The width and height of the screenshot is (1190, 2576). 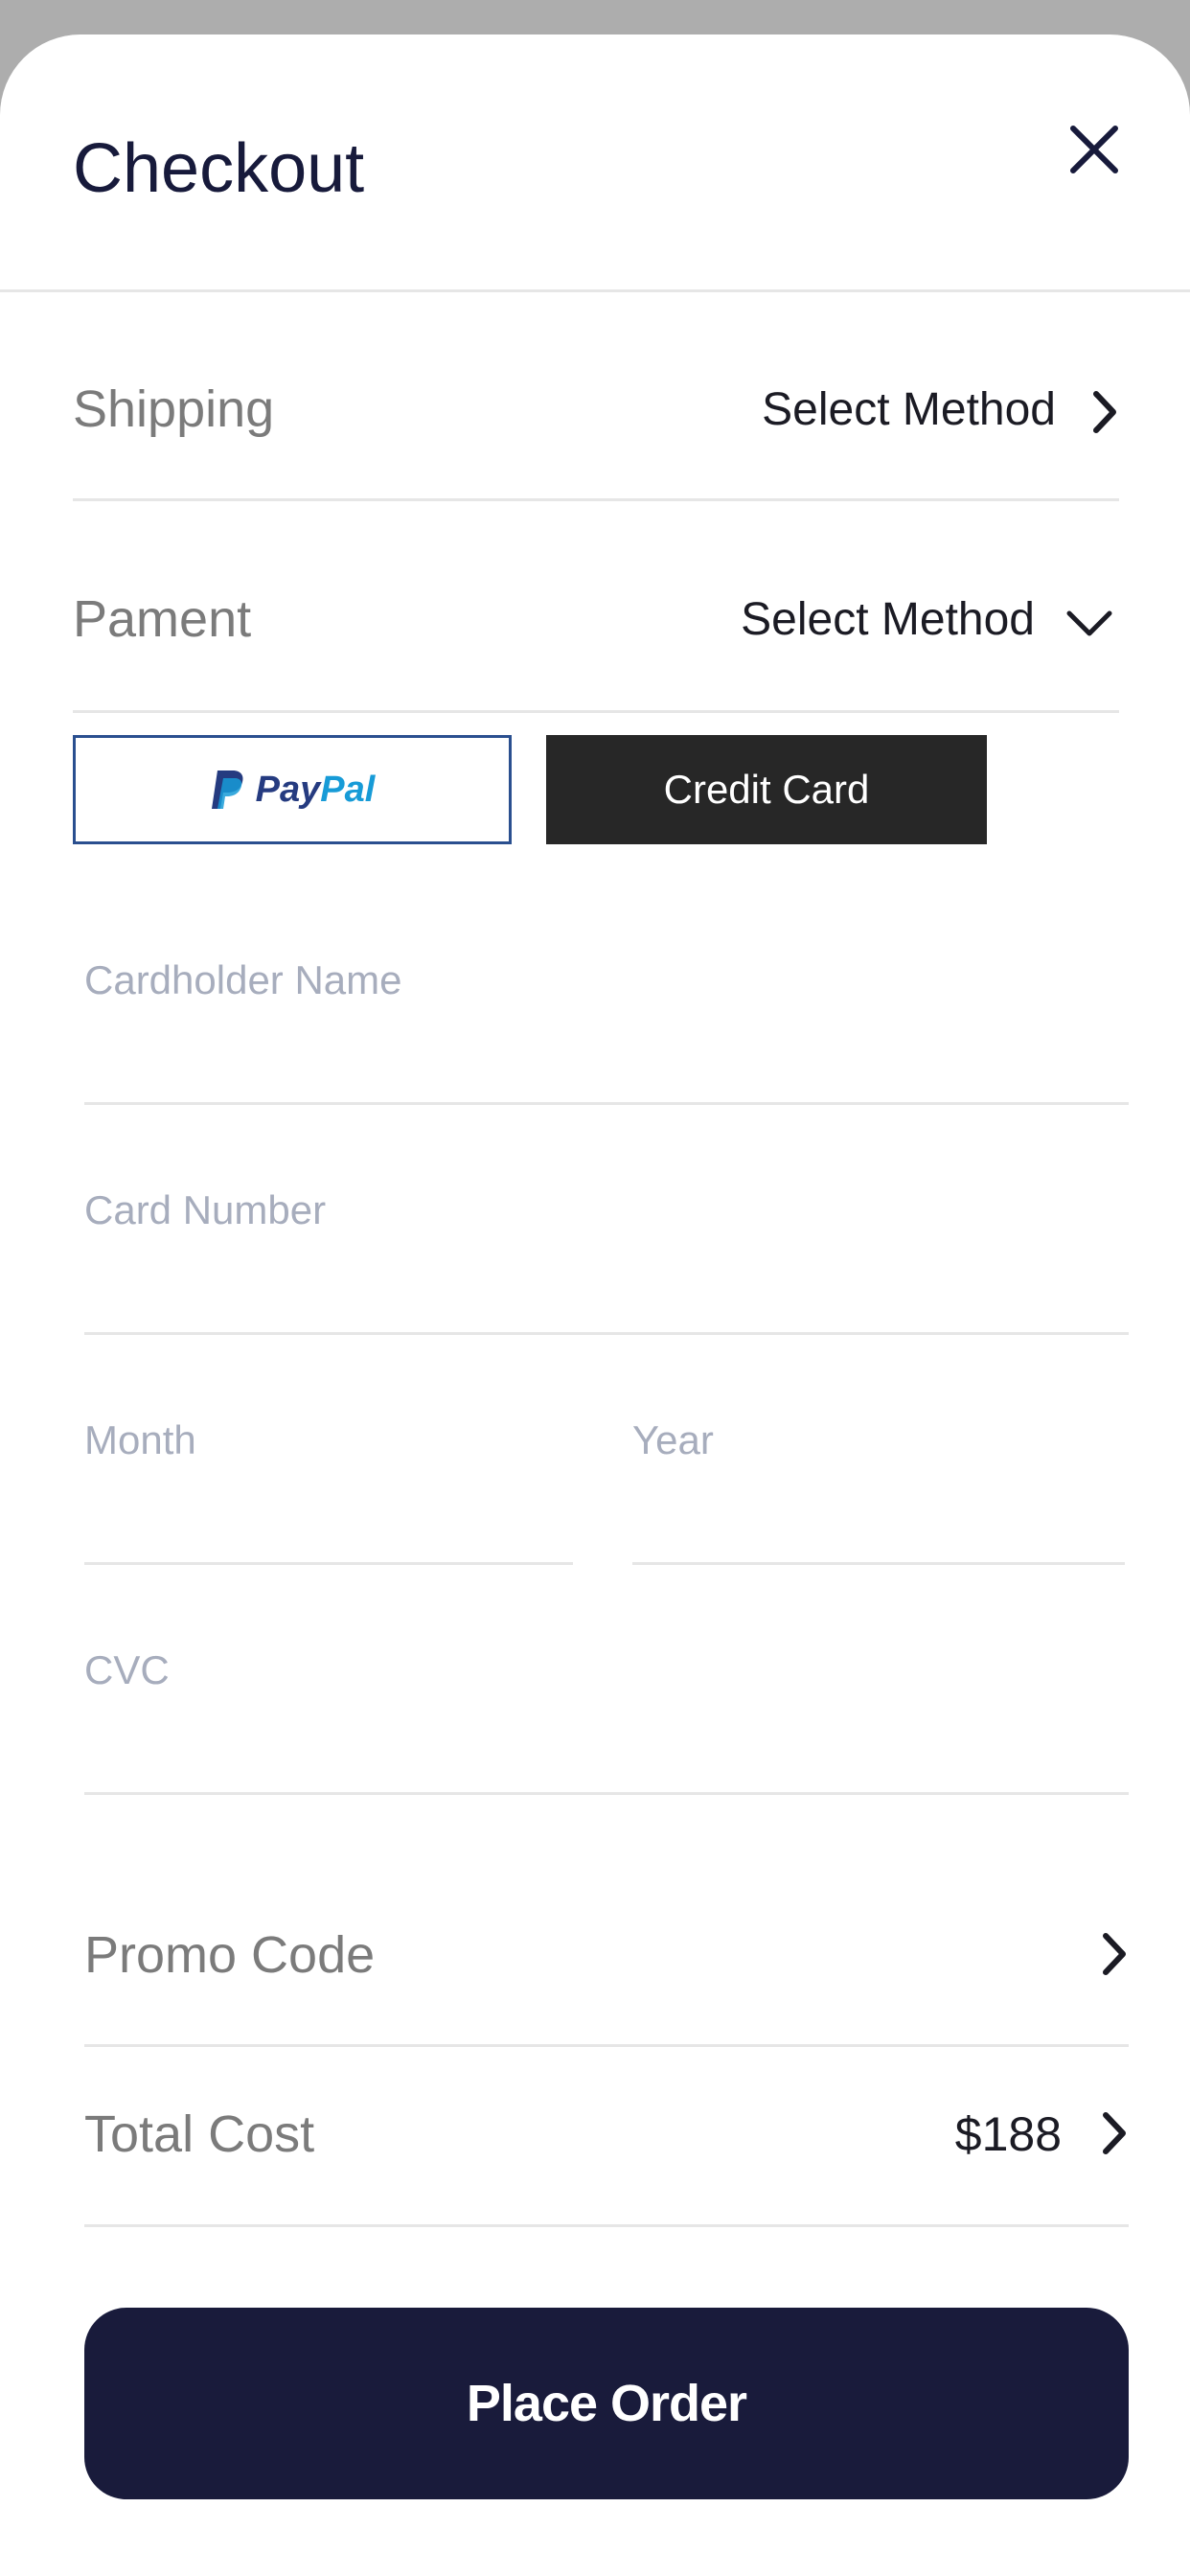 What do you see at coordinates (888, 619) in the screenshot?
I see `payment-method-value: Select Method` at bounding box center [888, 619].